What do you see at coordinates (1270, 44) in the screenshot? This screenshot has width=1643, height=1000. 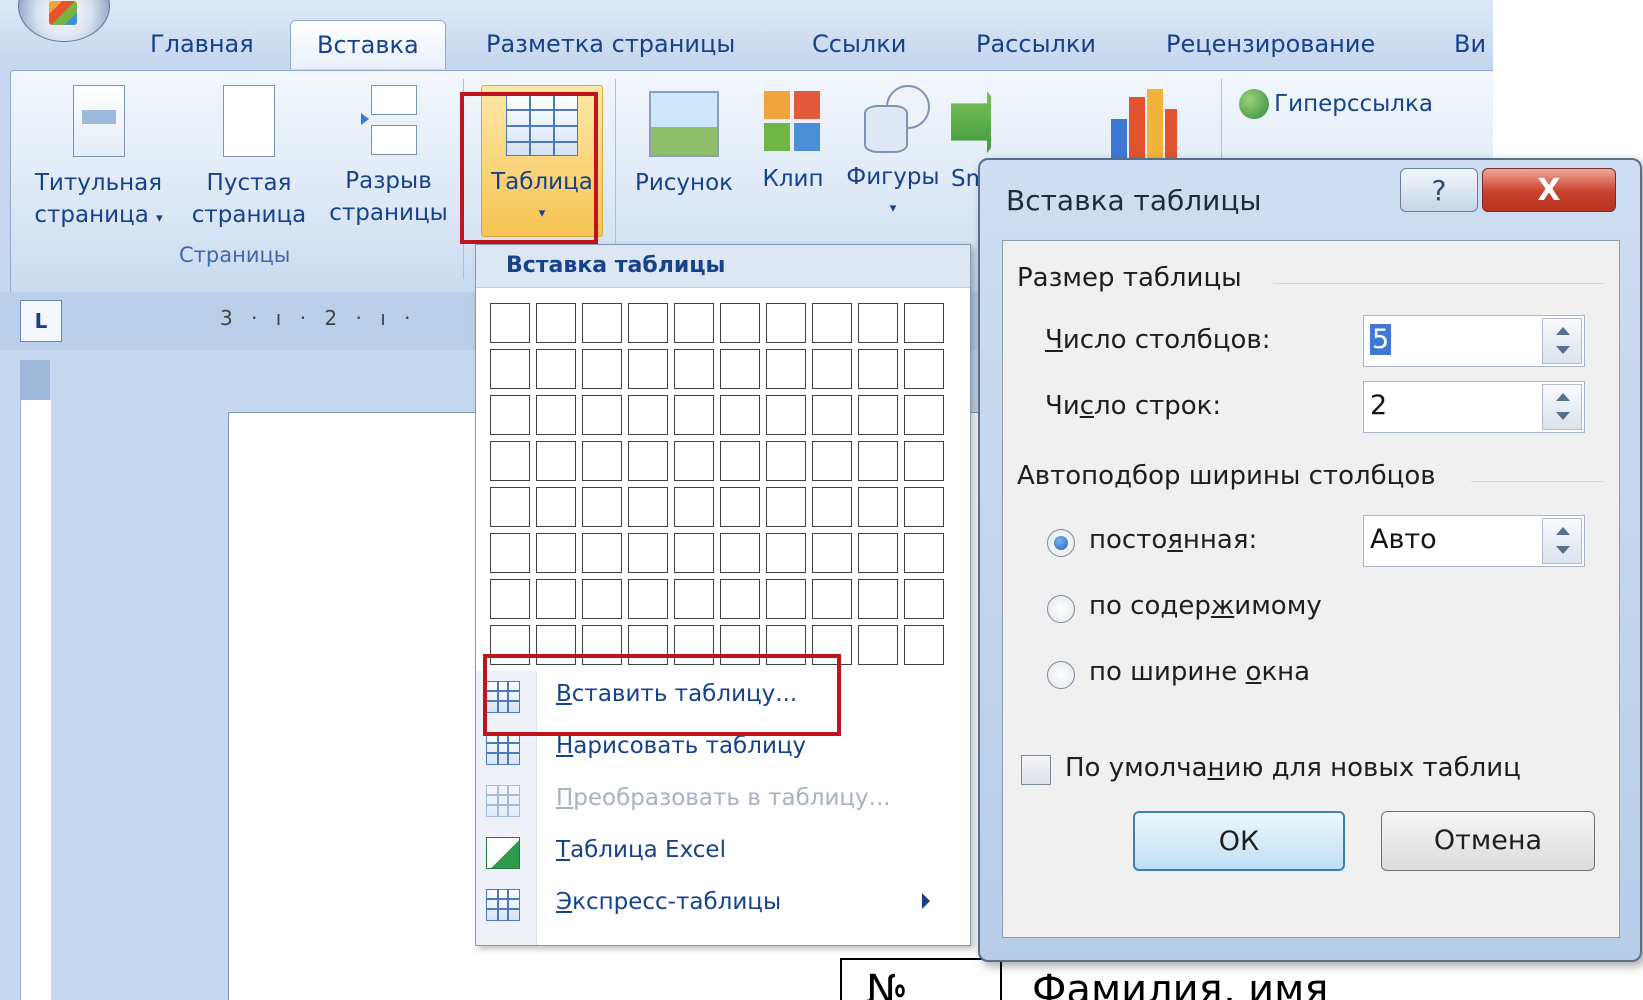 I see `tab-review: Рецензирование` at bounding box center [1270, 44].